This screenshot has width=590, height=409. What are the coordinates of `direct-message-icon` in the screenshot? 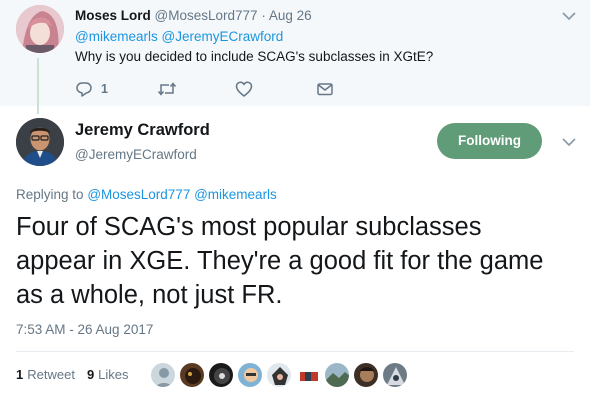 It's located at (325, 89).